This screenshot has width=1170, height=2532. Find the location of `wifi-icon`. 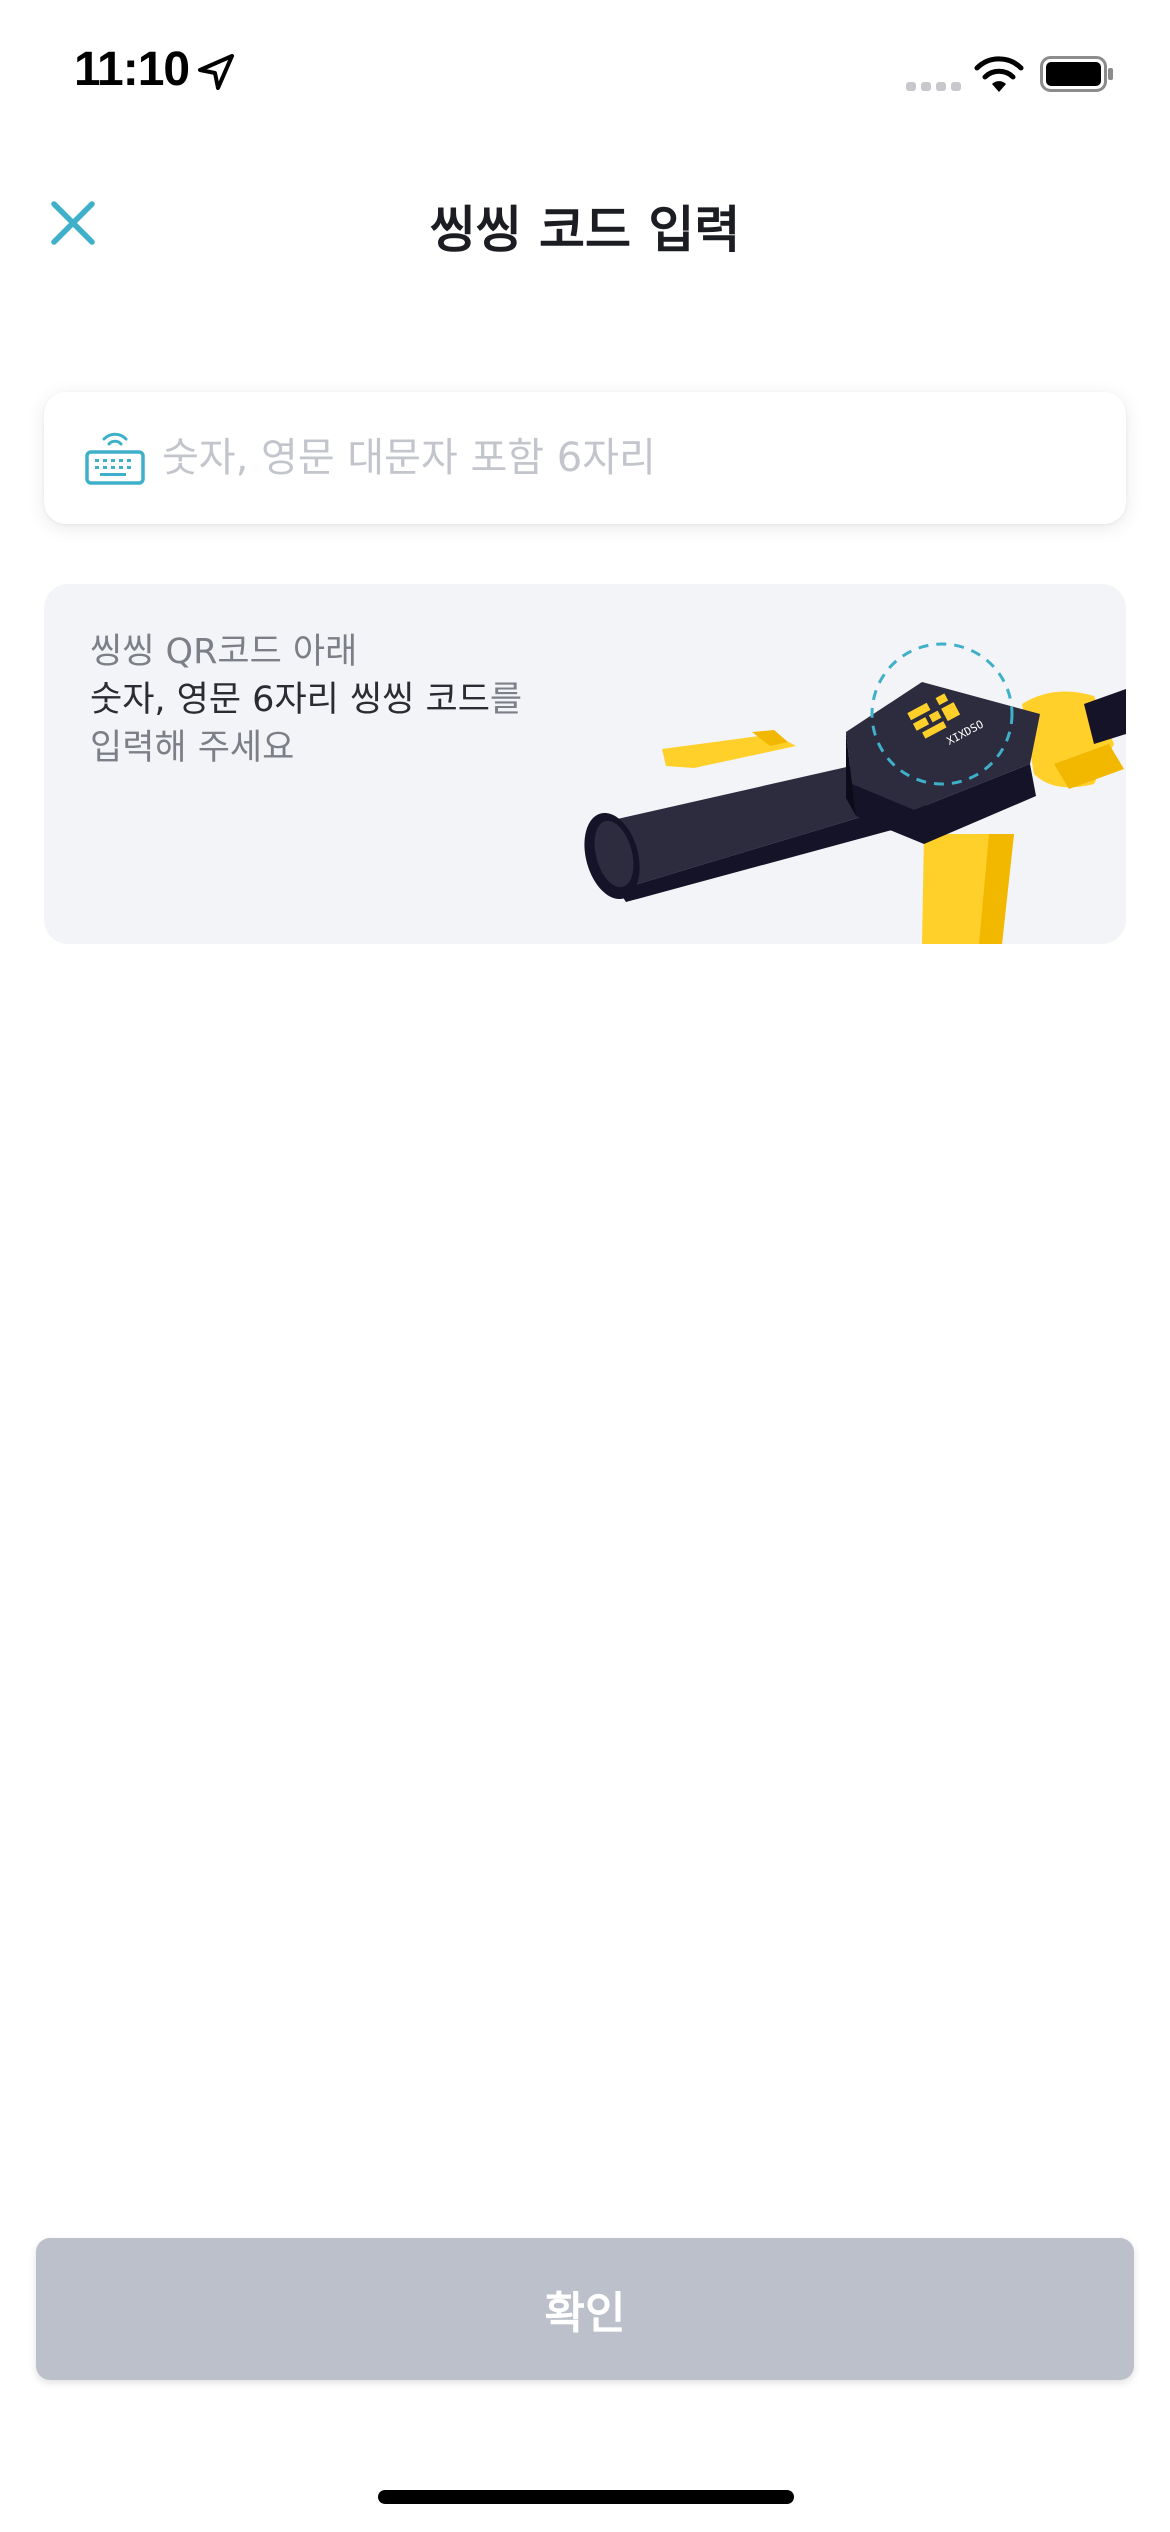

wifi-icon is located at coordinates (999, 74).